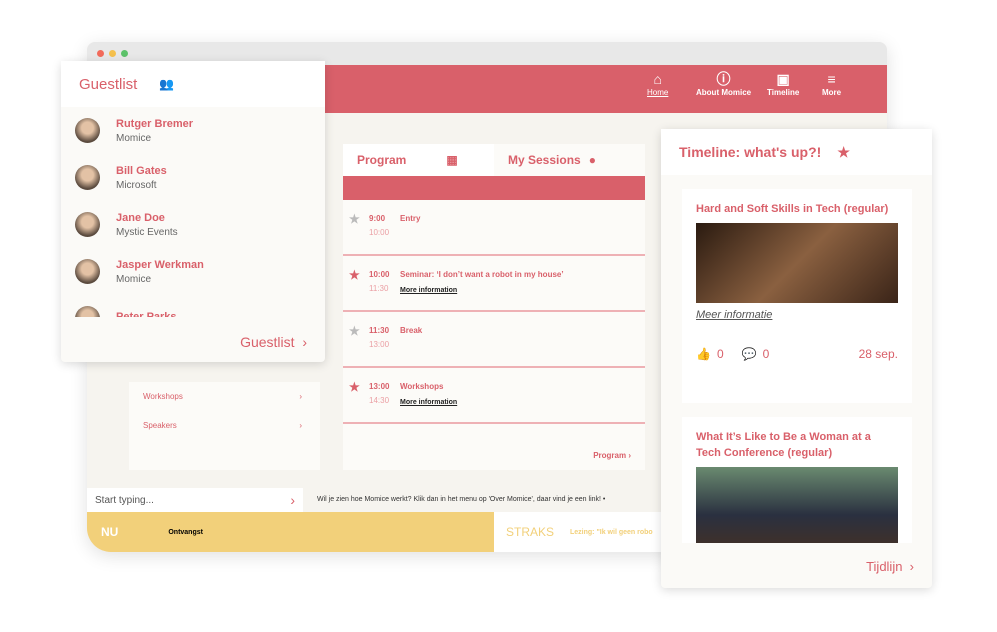  I want to click on session-row: ★ 13:00 14:30 Workshops More information, so click(494, 396).